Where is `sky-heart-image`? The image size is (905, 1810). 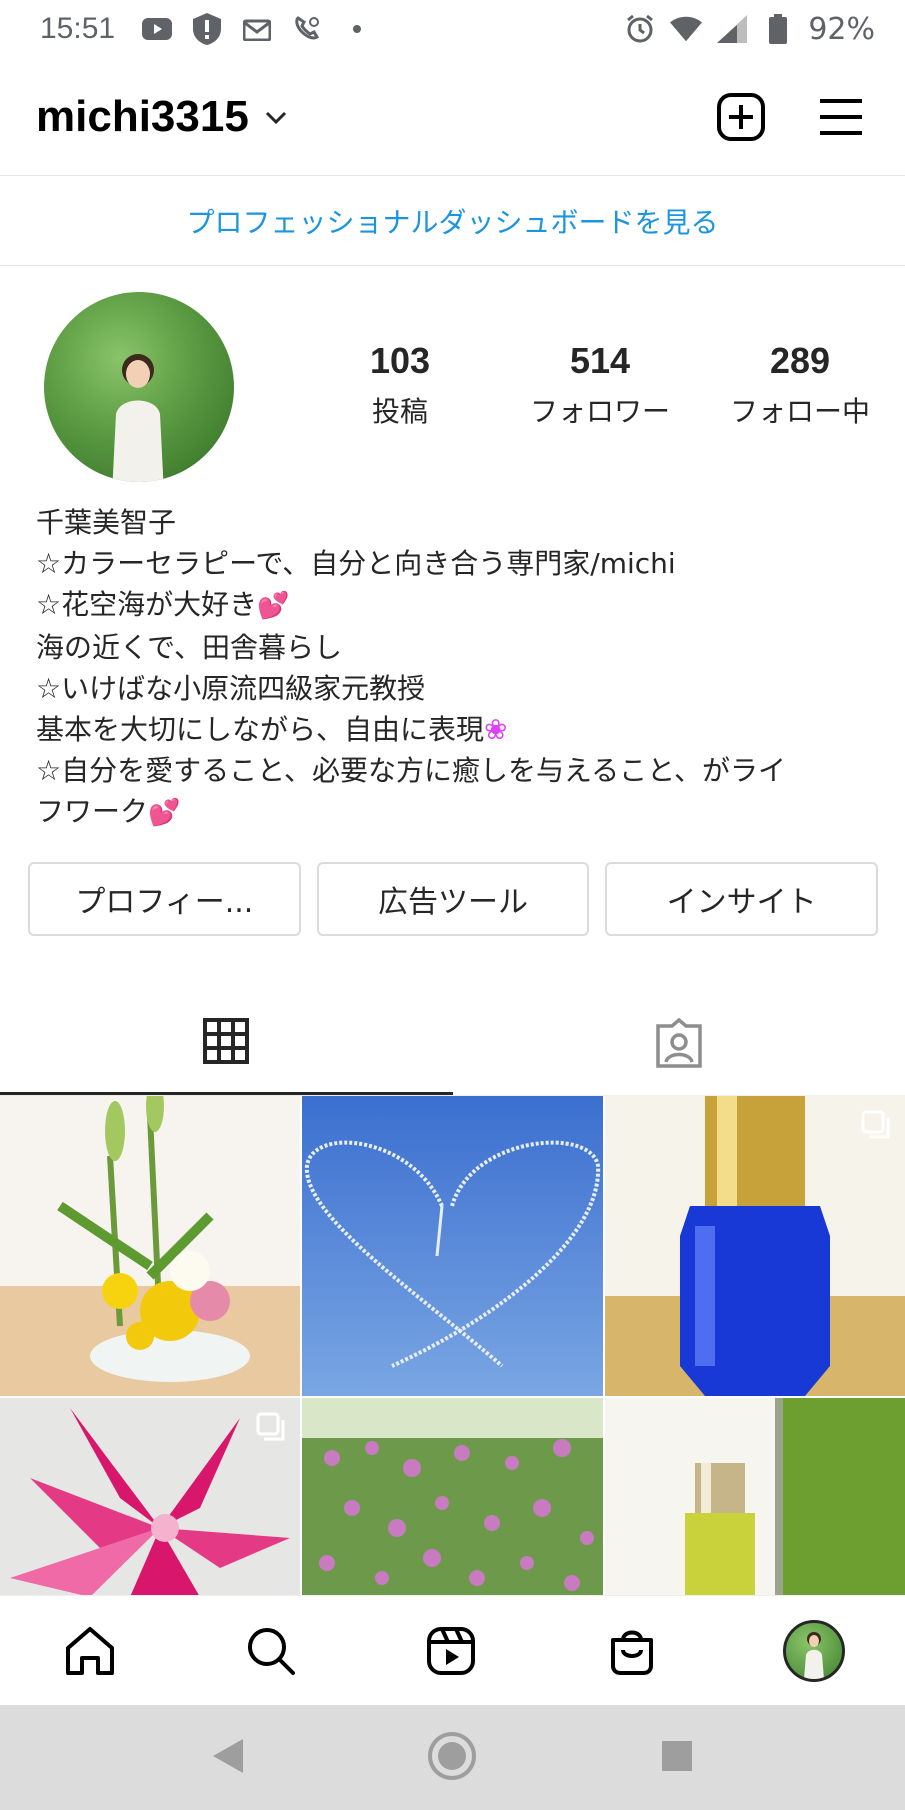 sky-heart-image is located at coordinates (452, 1246).